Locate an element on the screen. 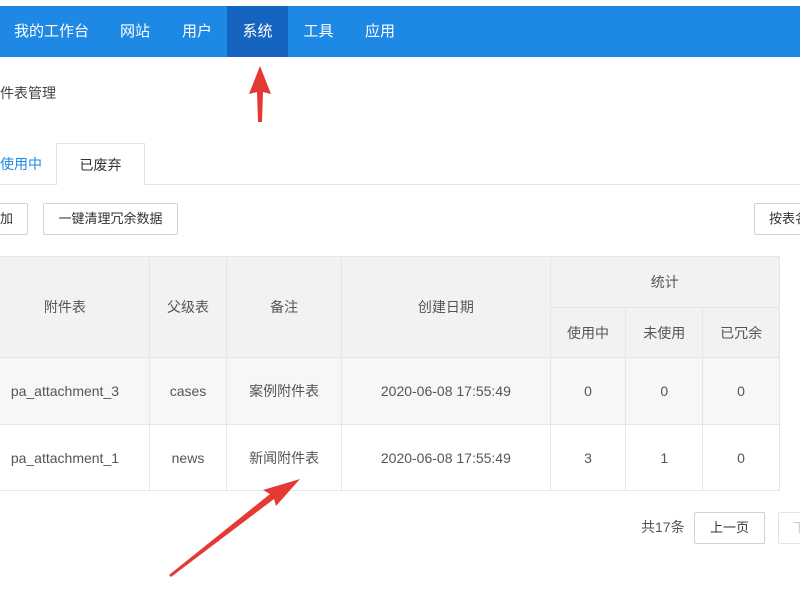 Image resolution: width=800 pixels, height=600 pixels. top-nav-bar: 我的工作台 网站 用户 系统 工具 应用 is located at coordinates (400, 31).